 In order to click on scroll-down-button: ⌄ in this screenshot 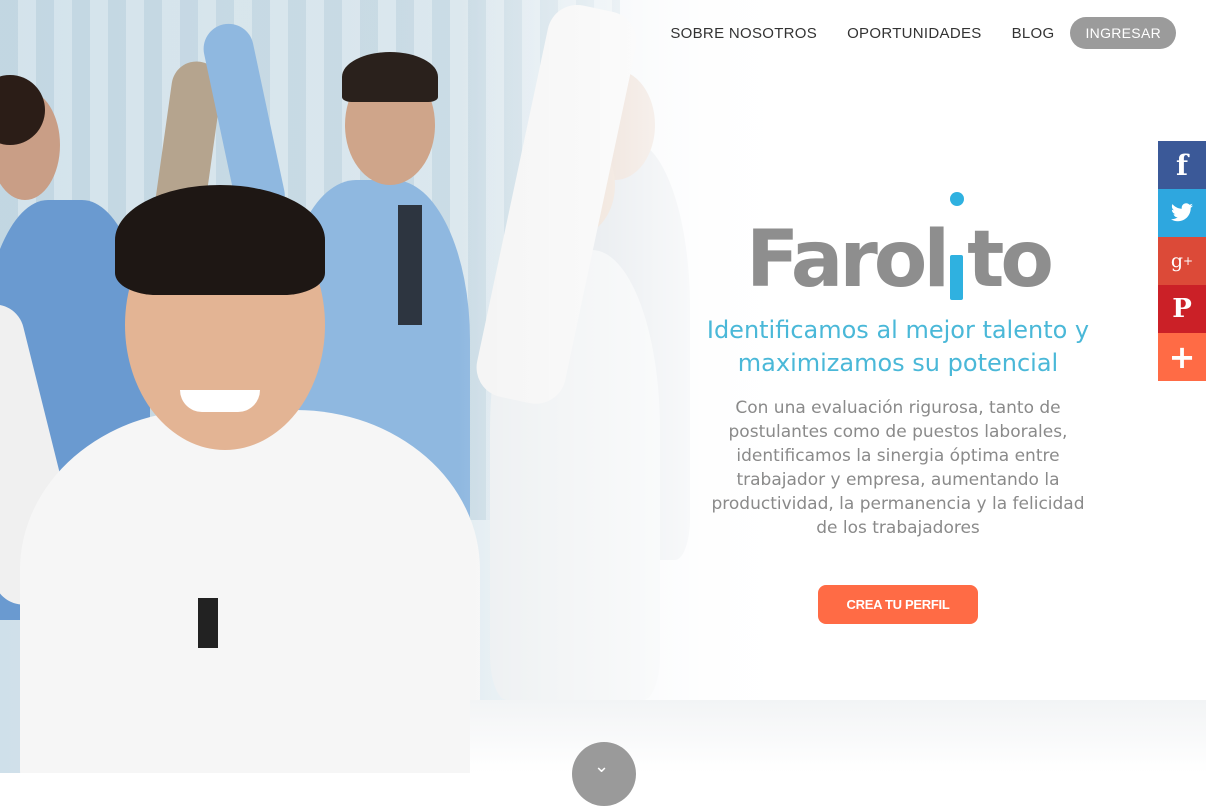, I will do `click(604, 774)`.